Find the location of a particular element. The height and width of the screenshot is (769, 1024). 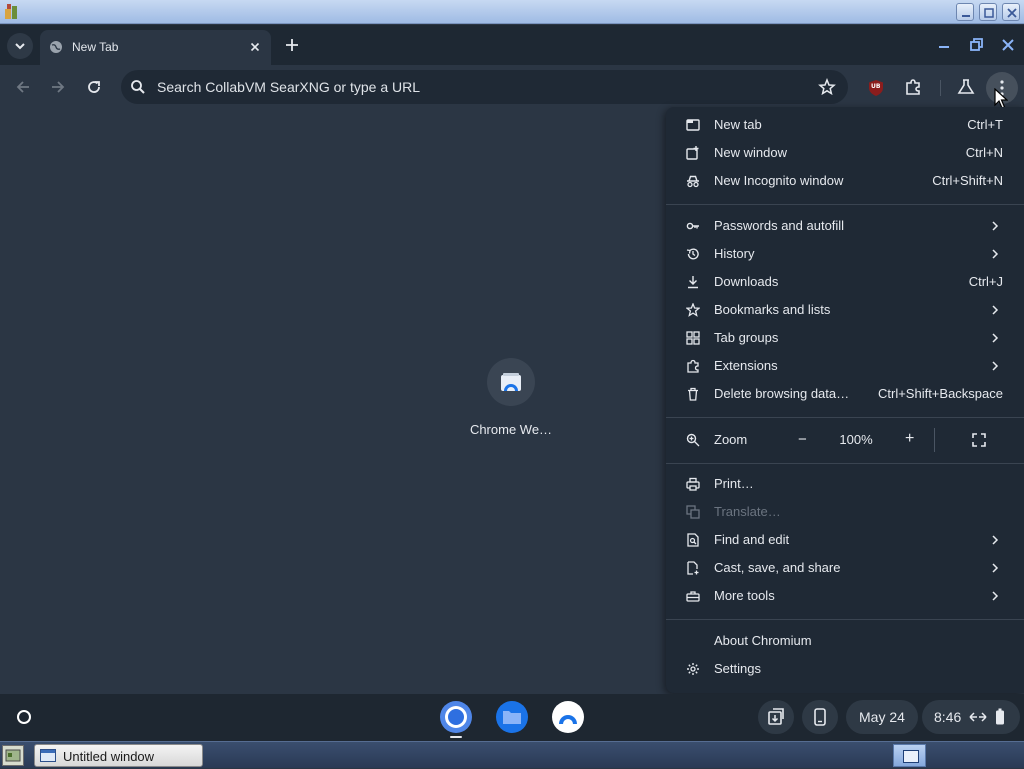

extensions-icon is located at coordinates (693, 366).